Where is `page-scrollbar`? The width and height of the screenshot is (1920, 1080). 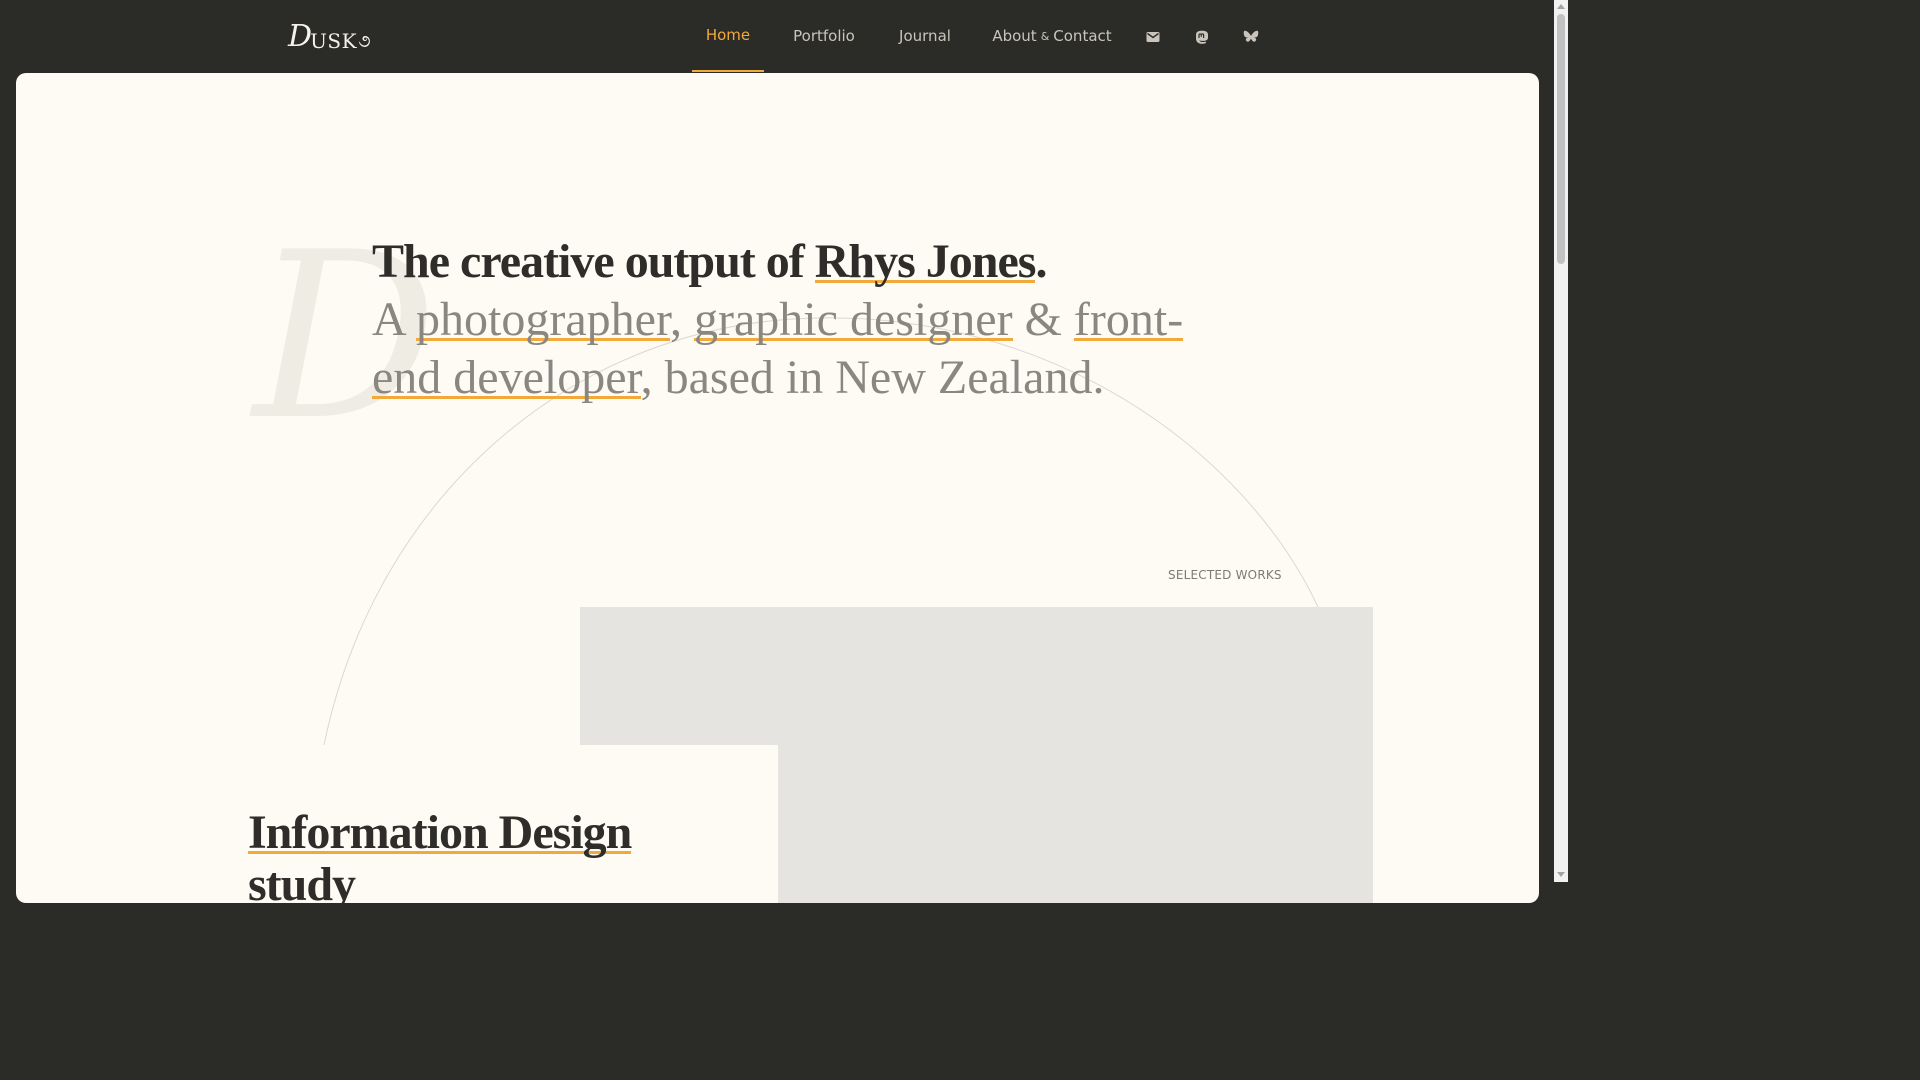 page-scrollbar is located at coordinates (1561, 441).